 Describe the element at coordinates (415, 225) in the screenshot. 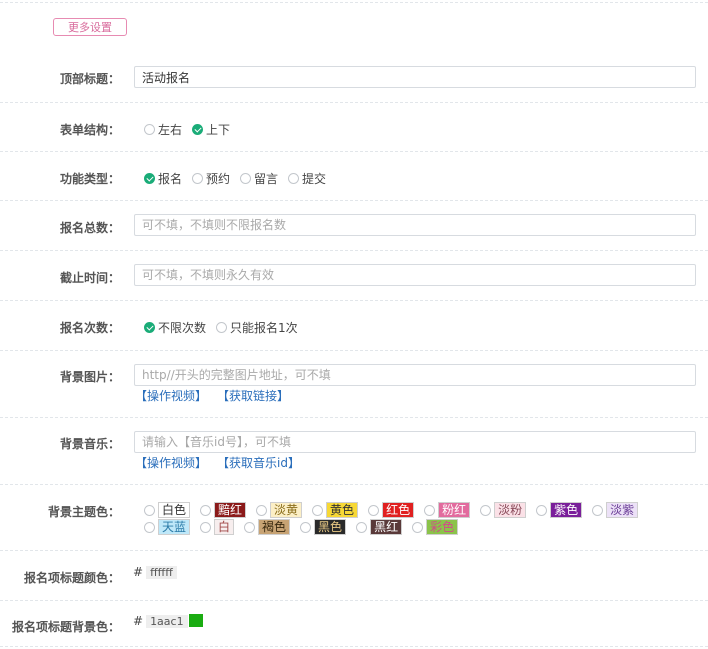

I see `total-count-input` at that location.